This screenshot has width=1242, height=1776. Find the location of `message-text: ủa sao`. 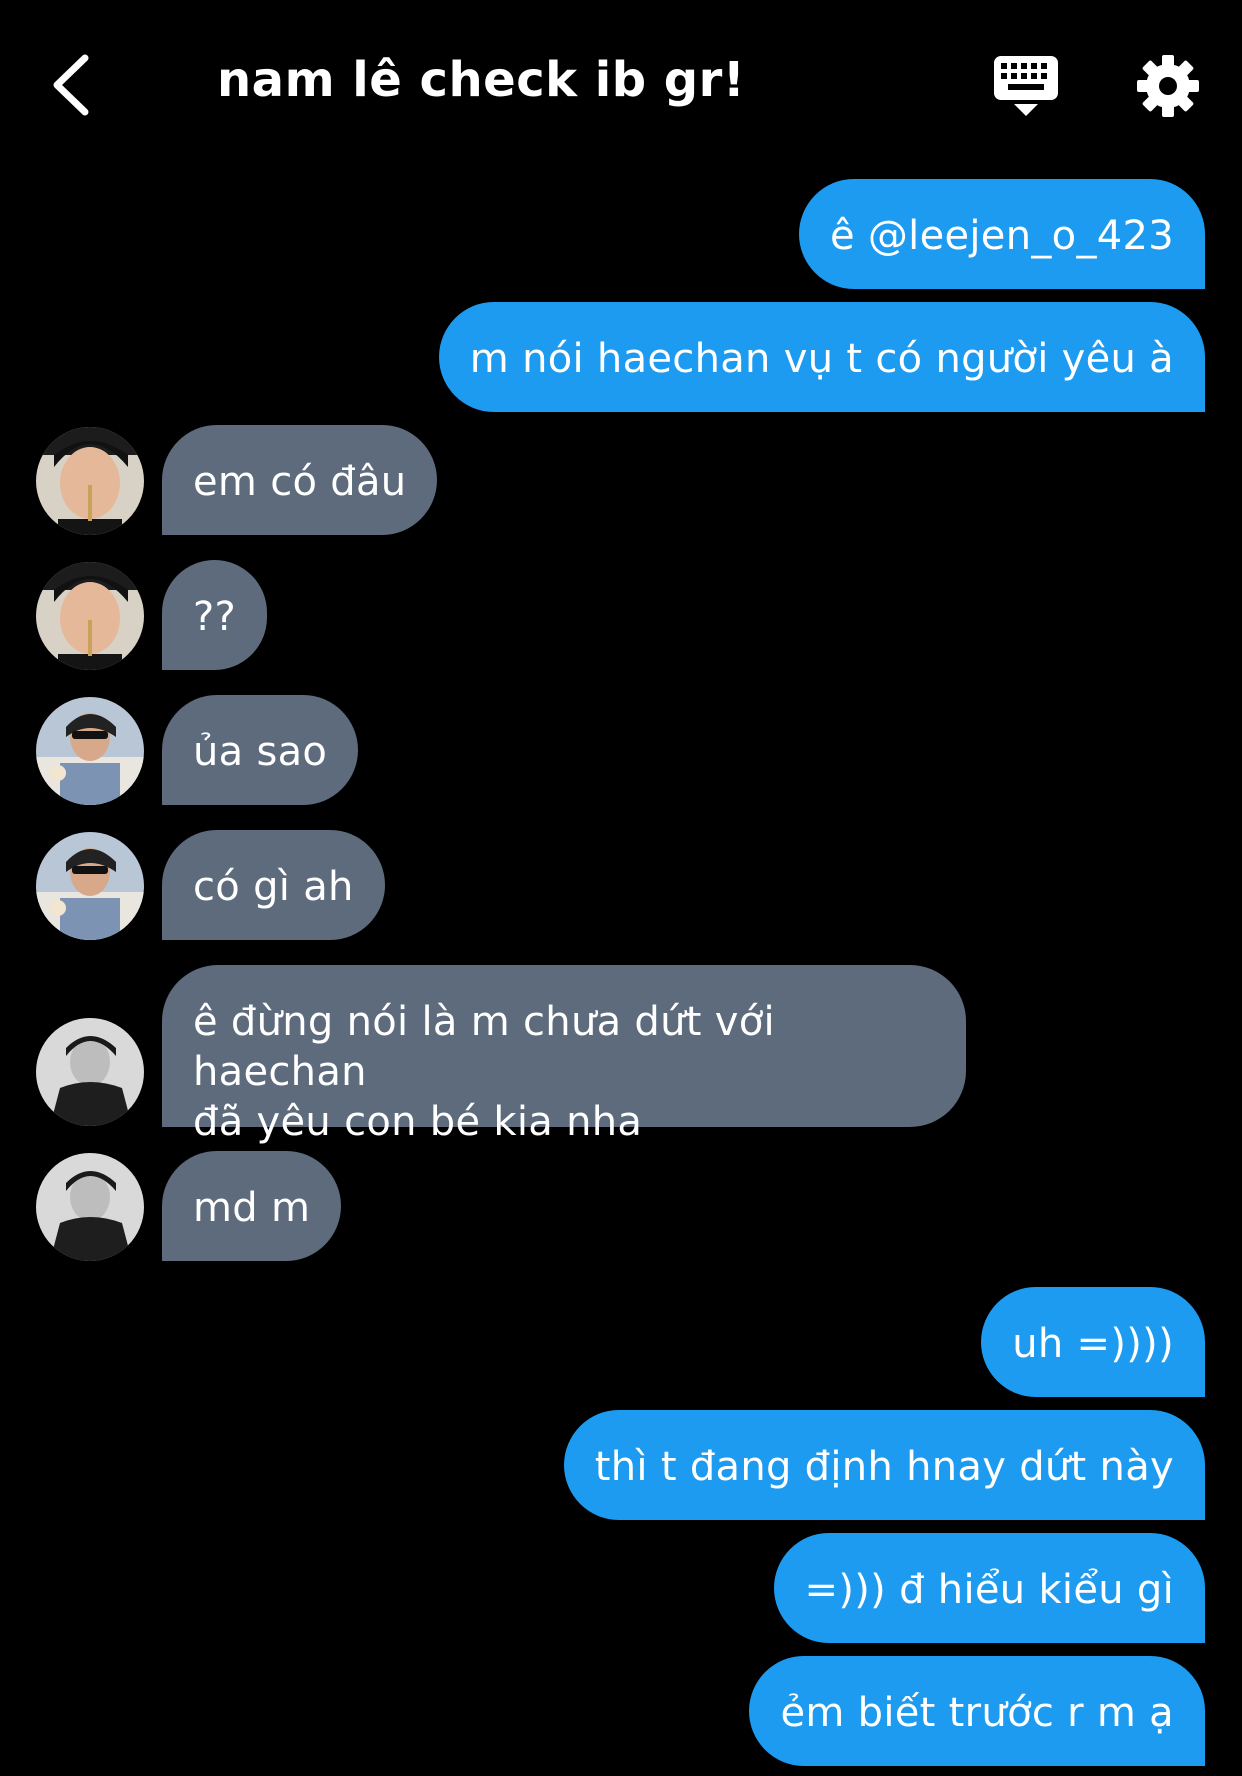

message-text: ủa sao is located at coordinates (260, 752).